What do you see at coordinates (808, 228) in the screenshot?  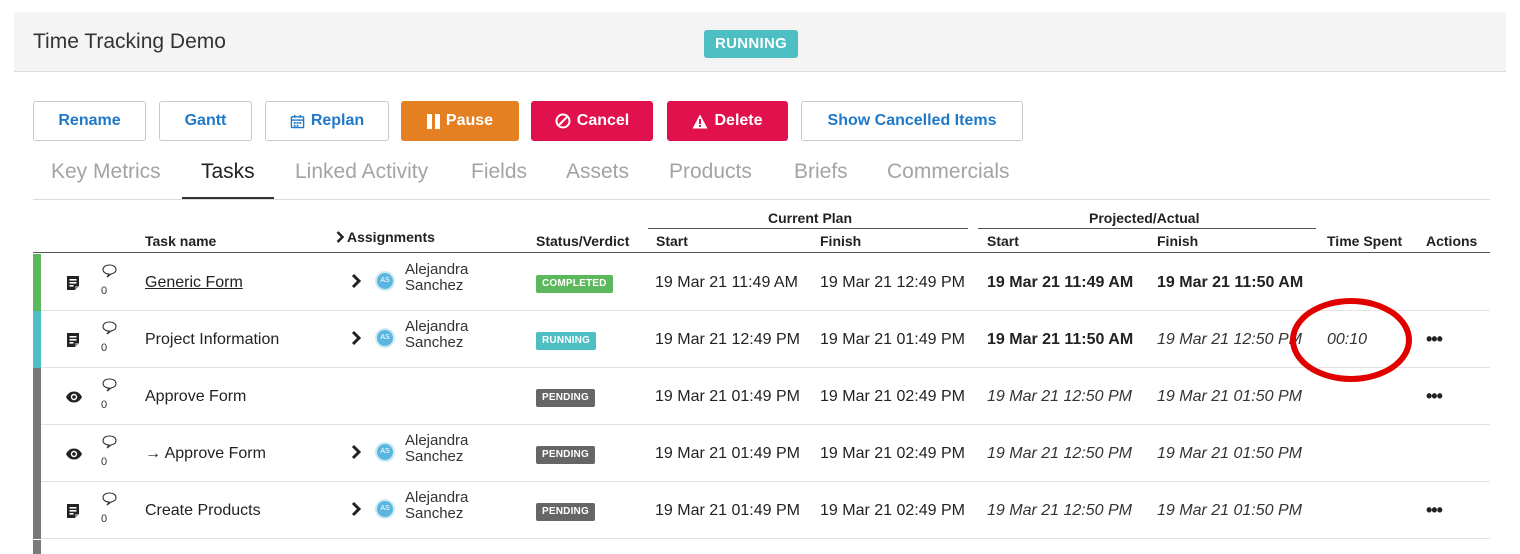 I see `current-plan-divider` at bounding box center [808, 228].